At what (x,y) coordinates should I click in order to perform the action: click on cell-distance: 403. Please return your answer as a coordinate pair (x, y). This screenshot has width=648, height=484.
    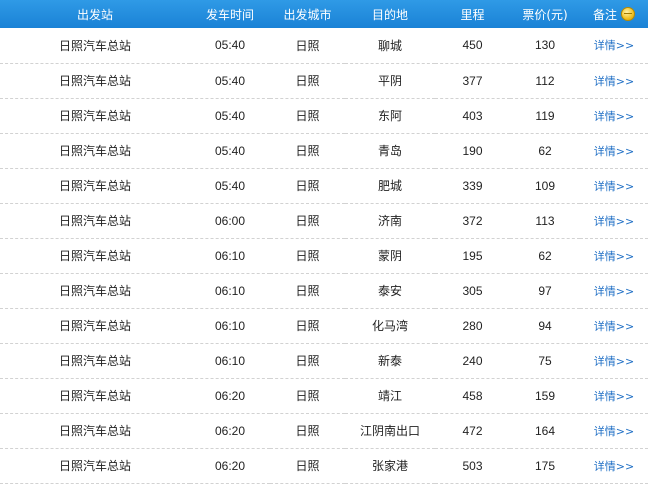
    Looking at the image, I should click on (472, 116).